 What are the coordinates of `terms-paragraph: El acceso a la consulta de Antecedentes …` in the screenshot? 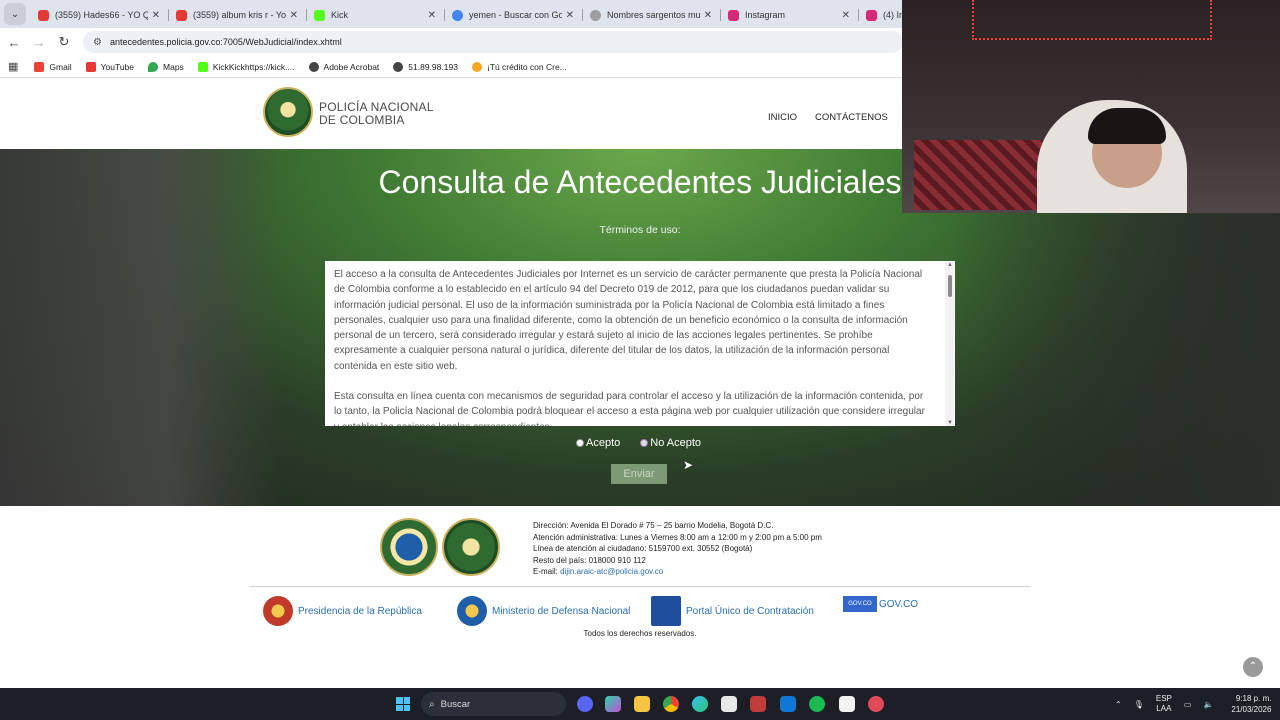 It's located at (628, 320).